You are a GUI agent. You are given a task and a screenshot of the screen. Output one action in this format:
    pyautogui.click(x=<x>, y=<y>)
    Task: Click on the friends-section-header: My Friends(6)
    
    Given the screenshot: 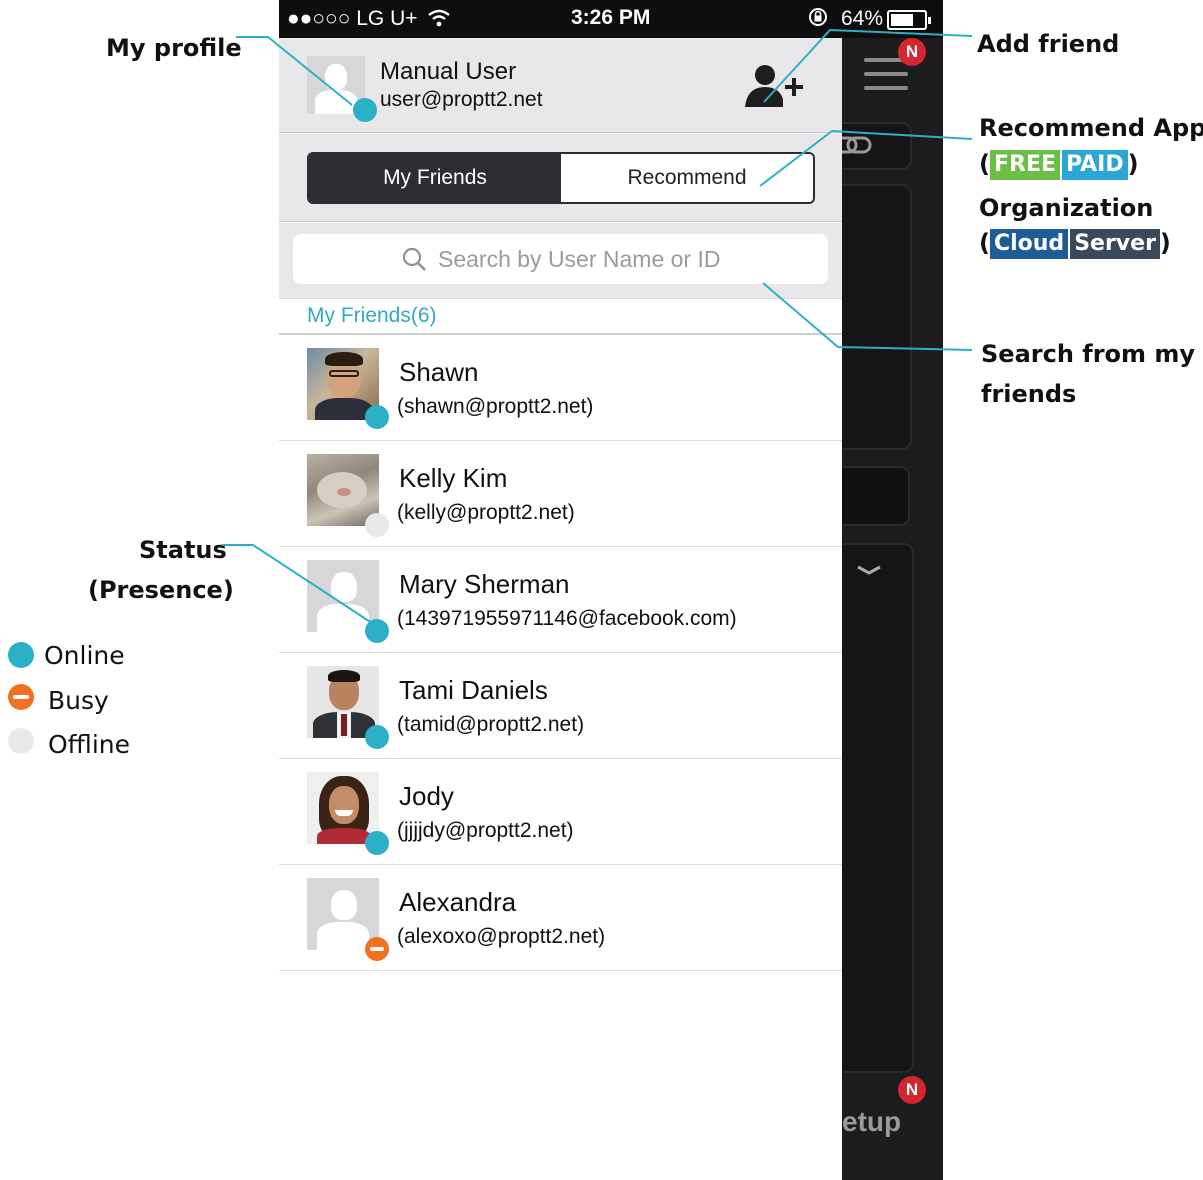 What is the action you would take?
    pyautogui.click(x=560, y=316)
    